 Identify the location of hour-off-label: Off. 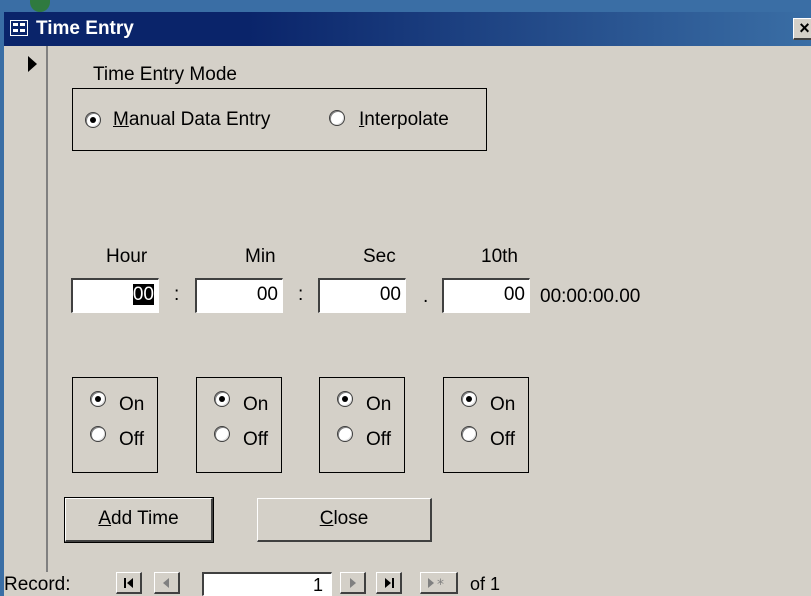
(131, 439).